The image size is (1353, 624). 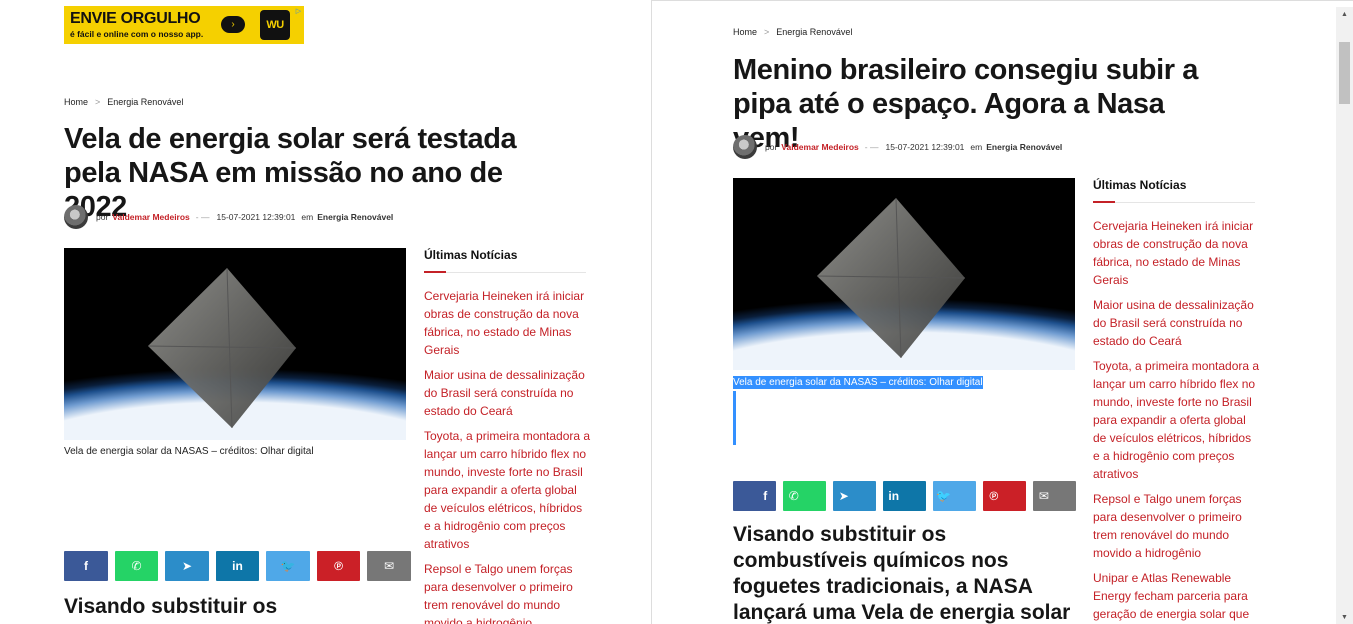 I want to click on scroll-down-icon: ▼, so click(x=1344, y=617).